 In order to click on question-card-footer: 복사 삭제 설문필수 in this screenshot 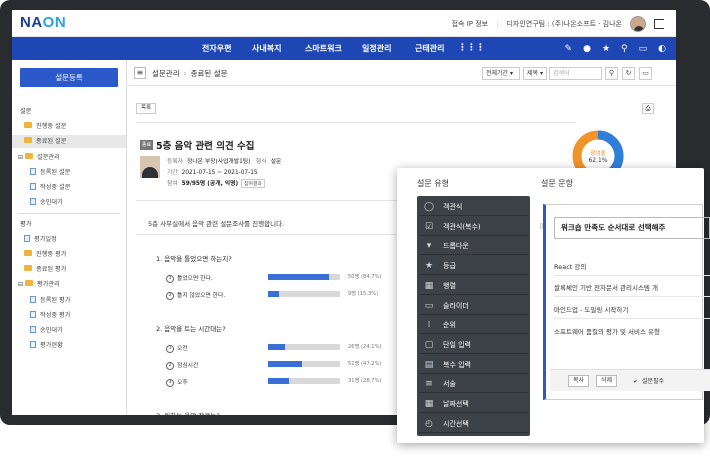, I will do `click(630, 380)`.